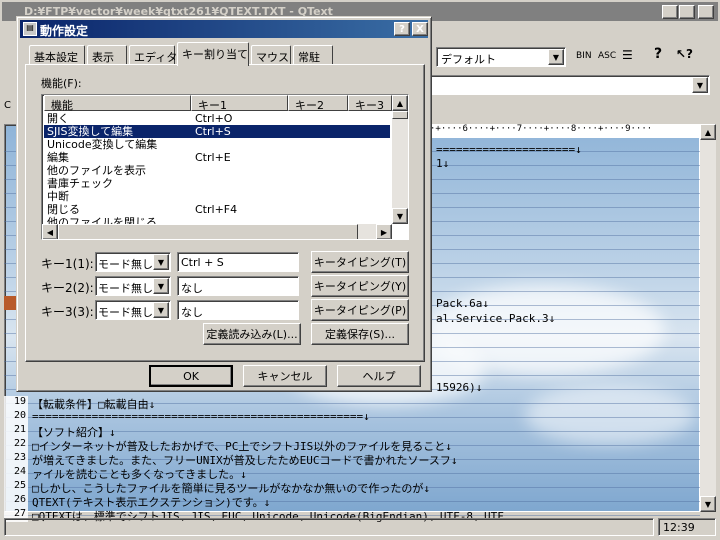 The height and width of the screenshot is (540, 720). I want to click on key2-value: なし, so click(192, 288).